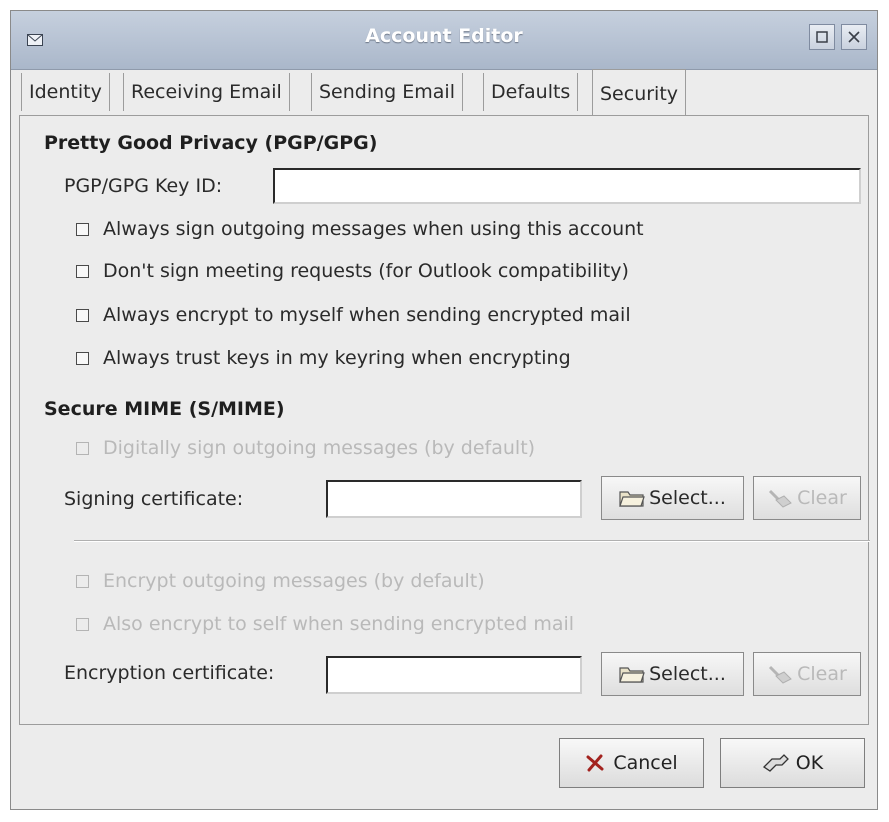  What do you see at coordinates (169, 673) in the screenshot?
I see `encryption-certificate-label: Encryption certificate:` at bounding box center [169, 673].